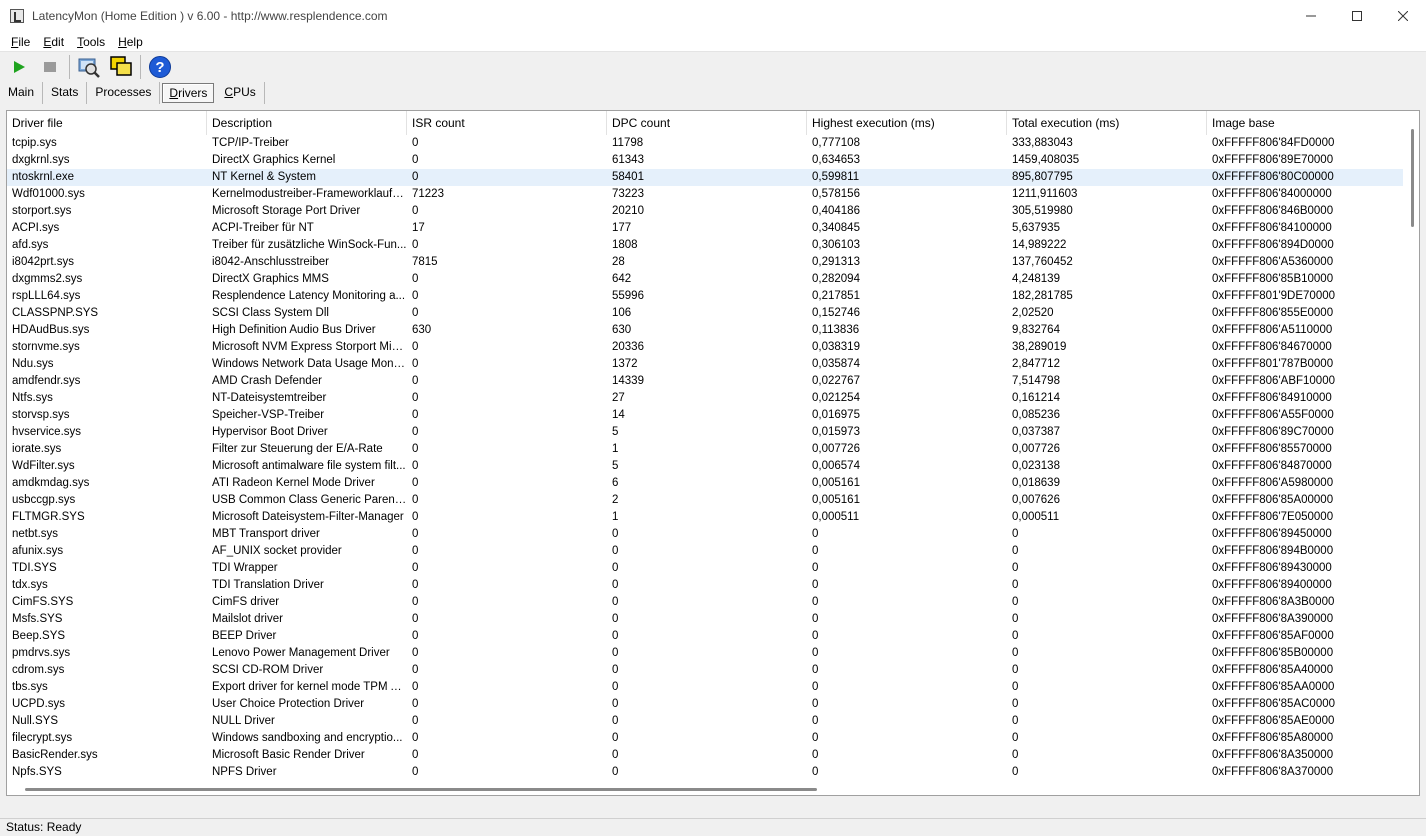 This screenshot has height=836, width=1426. I want to click on tab-cpus: CPUs, so click(240, 93).